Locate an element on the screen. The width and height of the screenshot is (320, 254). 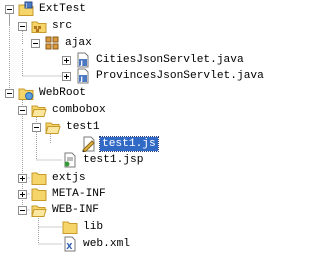
tree-item-web-xml: X web.xml is located at coordinates (97, 244).